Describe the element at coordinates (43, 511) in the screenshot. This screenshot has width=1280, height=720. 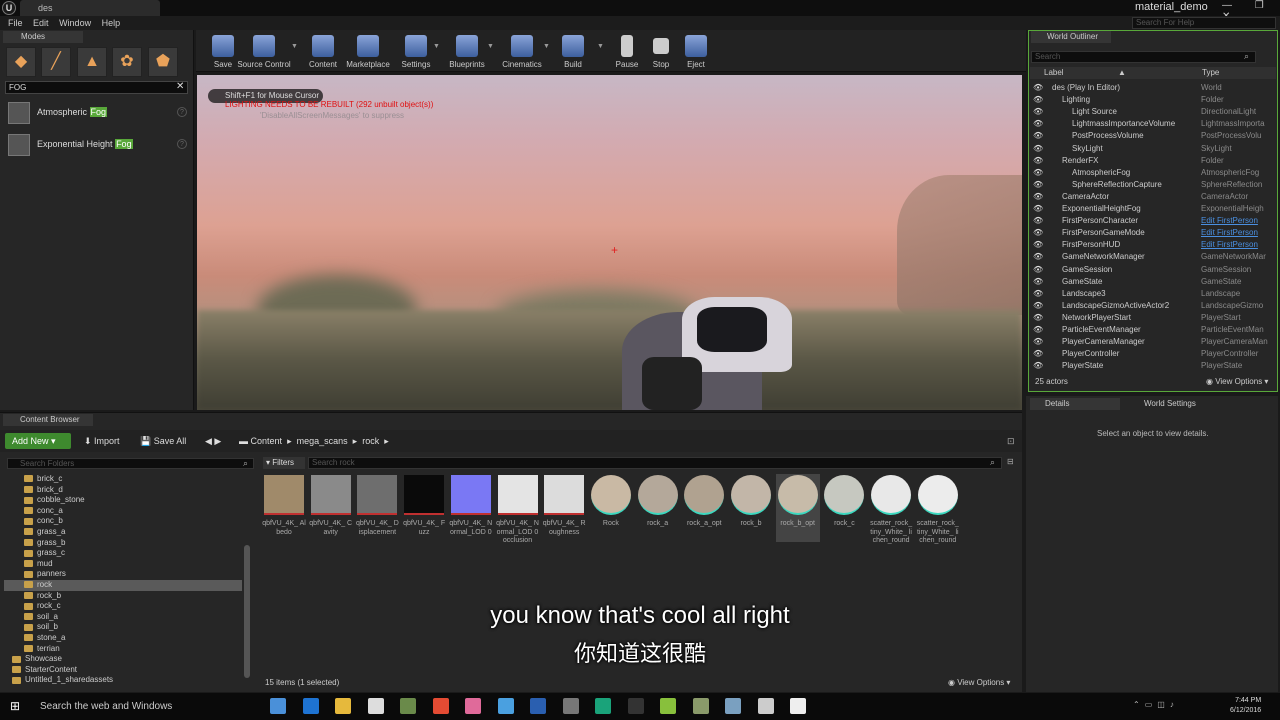
I see `folder-tree-item: conc_a` at that location.